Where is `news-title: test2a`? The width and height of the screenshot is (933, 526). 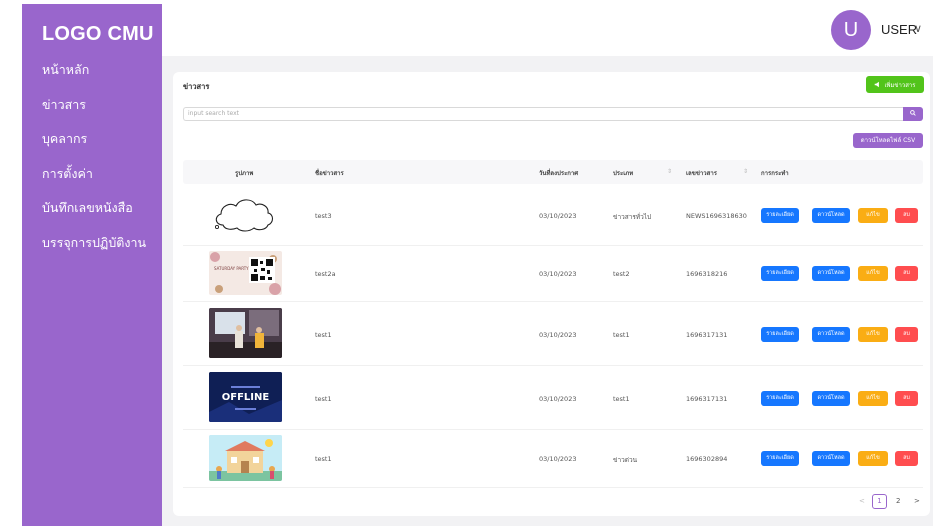 news-title: test2a is located at coordinates (325, 274).